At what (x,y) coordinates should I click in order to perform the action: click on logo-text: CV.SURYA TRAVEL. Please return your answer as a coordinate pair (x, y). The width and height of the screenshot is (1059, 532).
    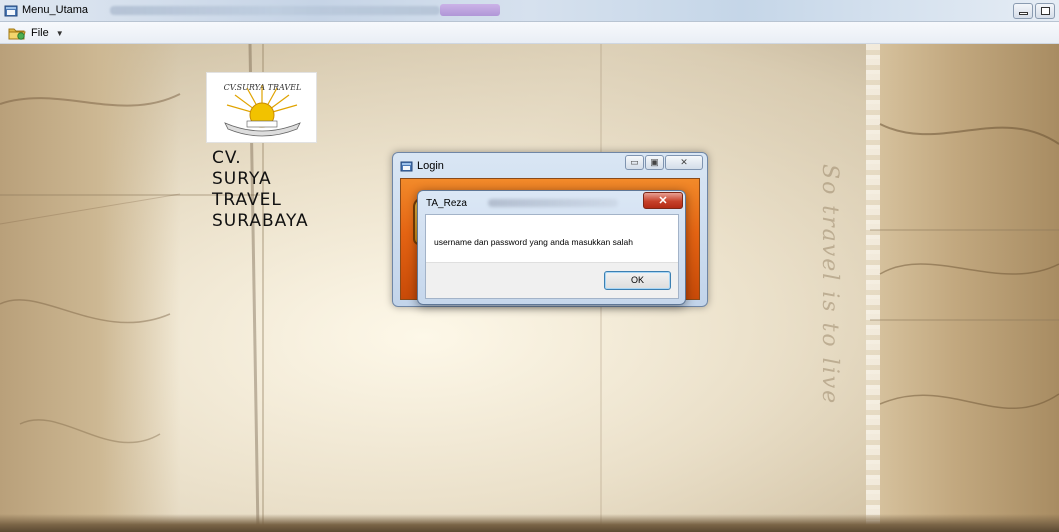
    Looking at the image, I should click on (262, 87).